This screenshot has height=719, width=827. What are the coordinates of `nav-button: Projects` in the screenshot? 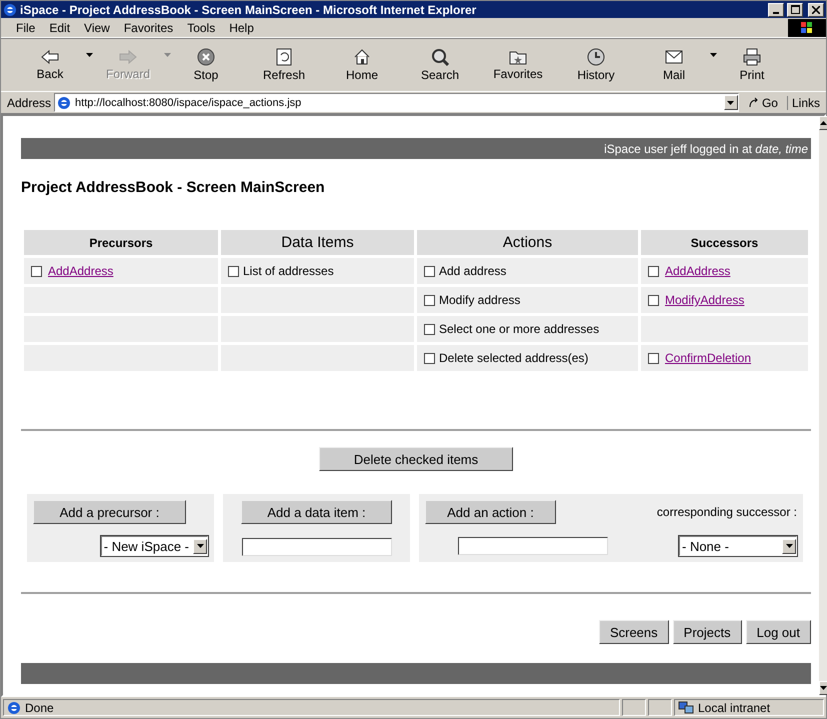 It's located at (707, 632).